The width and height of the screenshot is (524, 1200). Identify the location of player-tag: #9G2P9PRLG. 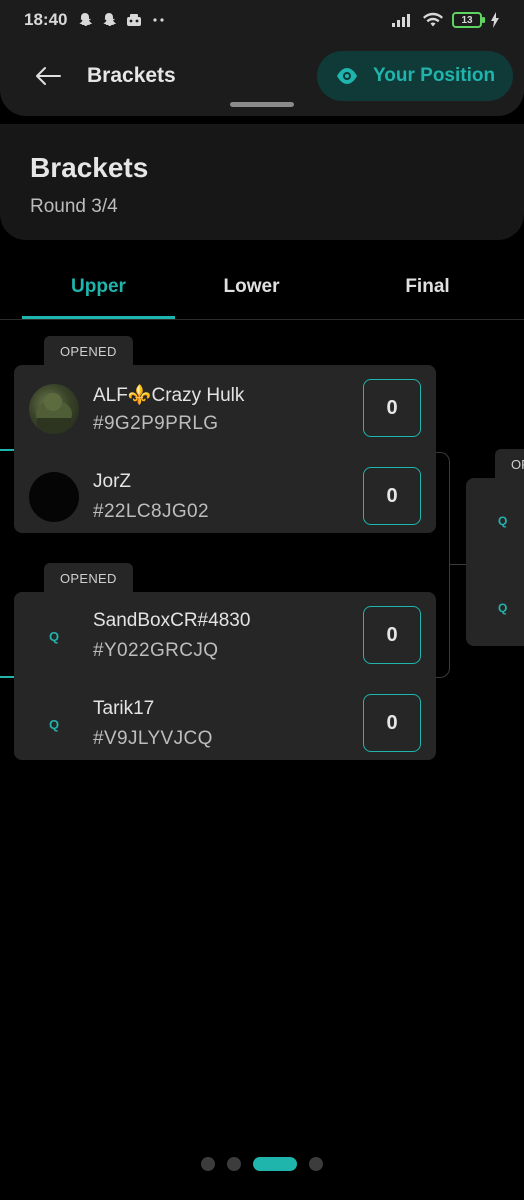
(156, 423).